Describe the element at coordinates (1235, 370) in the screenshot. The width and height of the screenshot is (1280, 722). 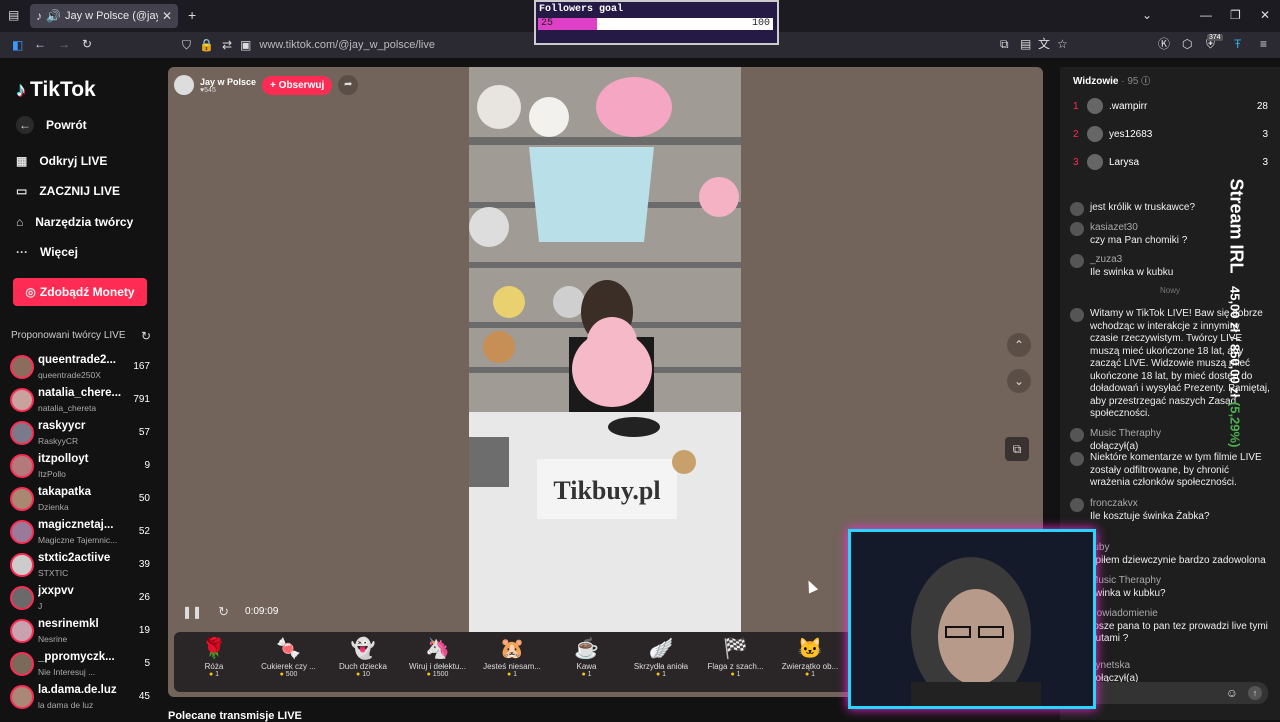
I see `irl-goal: 850,00 zł` at that location.